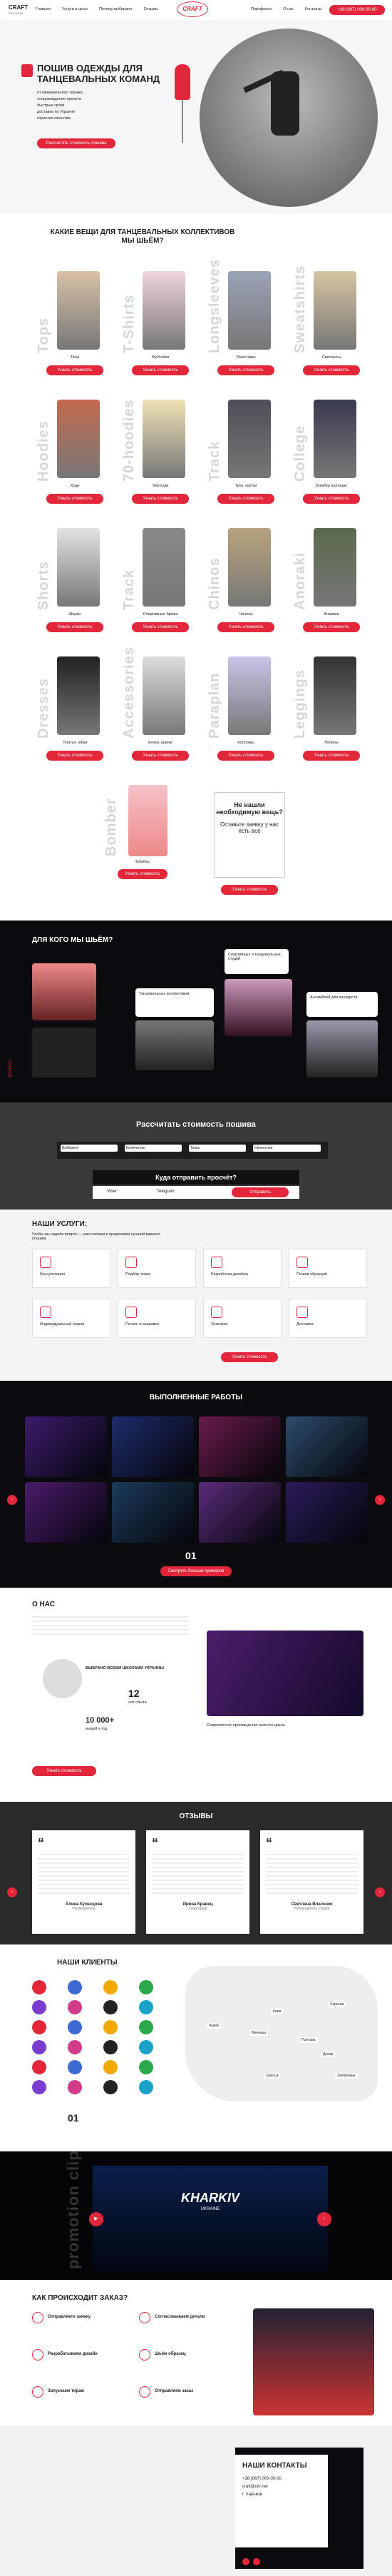  What do you see at coordinates (64, 1771) in the screenshot?
I see `about-price-button: Узнать стоимость` at bounding box center [64, 1771].